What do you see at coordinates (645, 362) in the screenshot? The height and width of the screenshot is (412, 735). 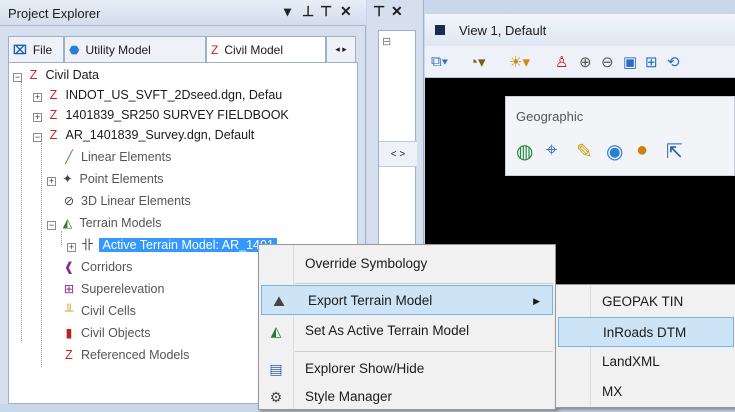 I see `submenu-item-landxml: LandXML` at bounding box center [645, 362].